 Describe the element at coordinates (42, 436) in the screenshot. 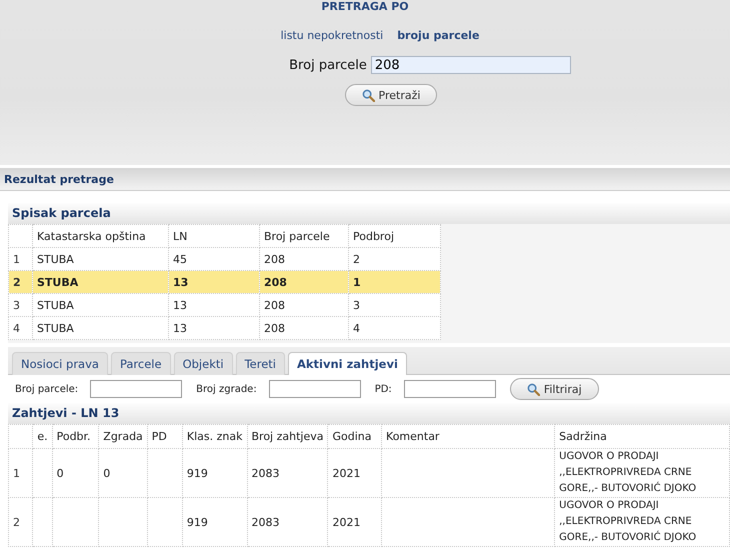

I see `column-header: e.` at that location.